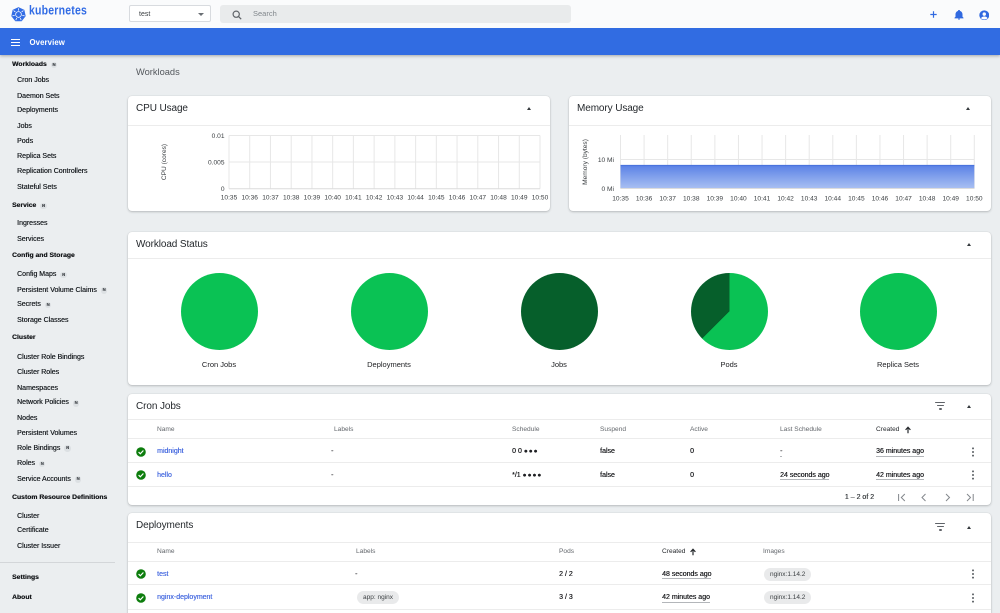 The height and width of the screenshot is (613, 1000). I want to click on svg-text: CPU (cores), so click(164, 162).